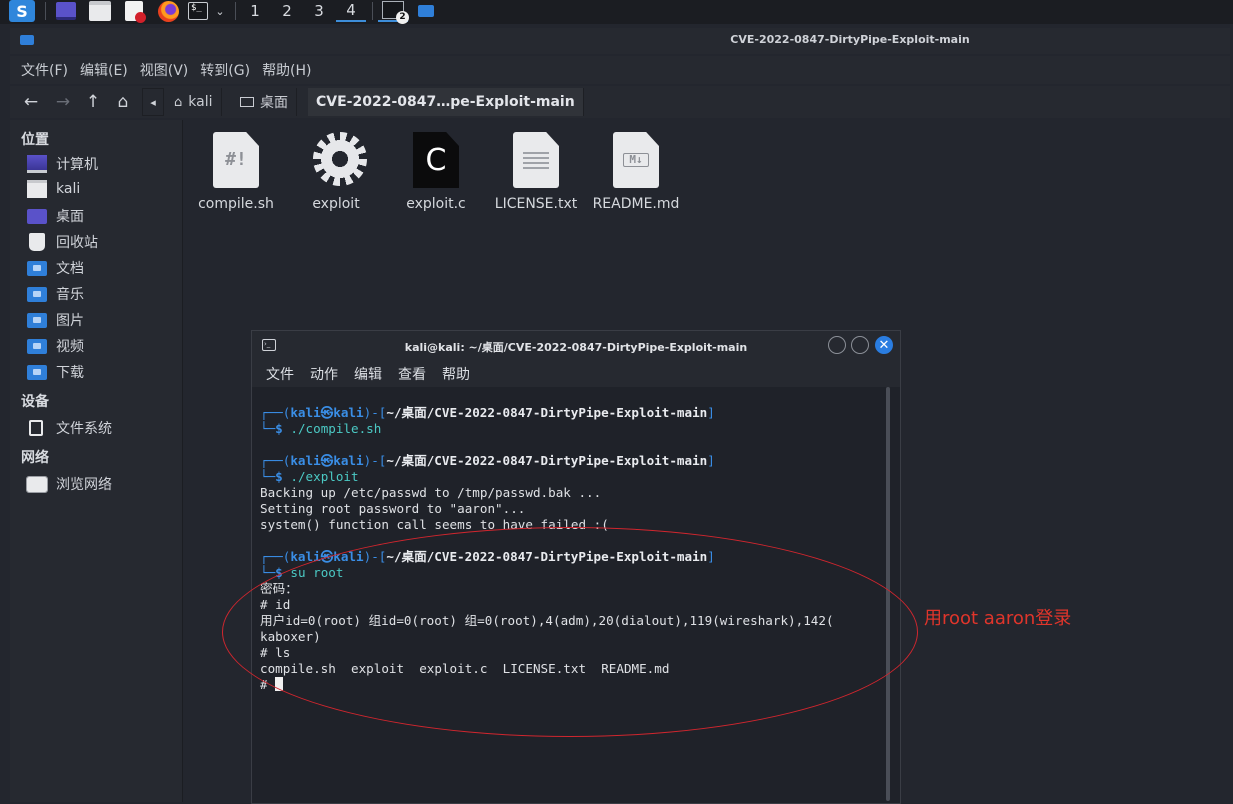 This screenshot has width=1233, height=804. Describe the element at coordinates (412, 374) in the screenshot. I see `terminal-menu-view: 查看` at that location.